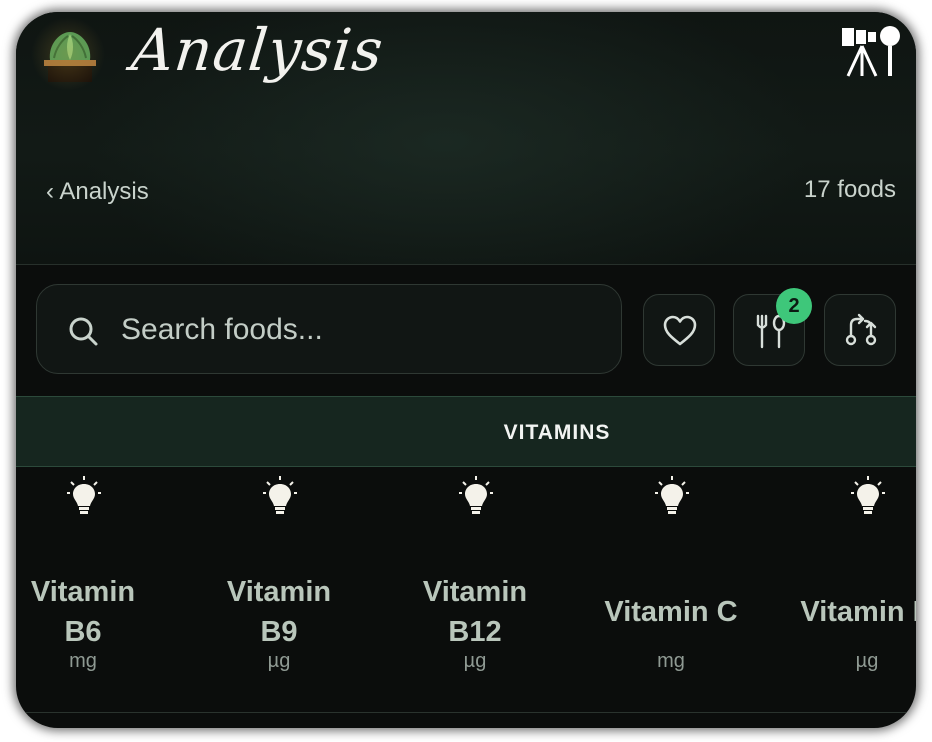 The height and width of the screenshot is (742, 932). I want to click on search-box, so click(329, 329).